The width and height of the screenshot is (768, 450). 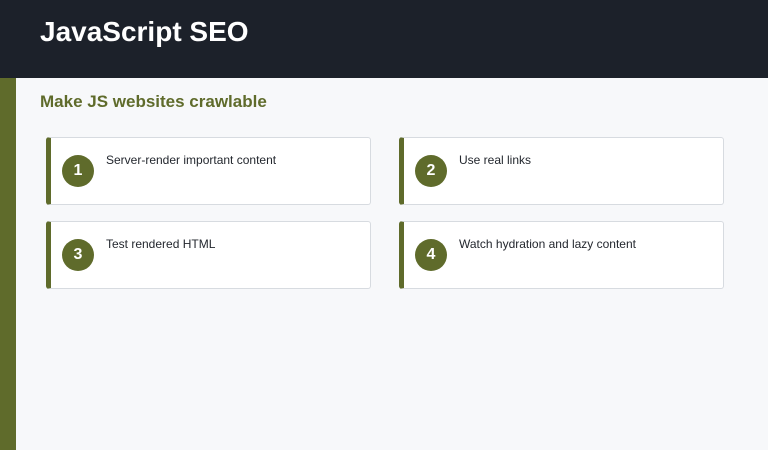 What do you see at coordinates (161, 244) in the screenshot?
I see `step-text: Test rendered HTML` at bounding box center [161, 244].